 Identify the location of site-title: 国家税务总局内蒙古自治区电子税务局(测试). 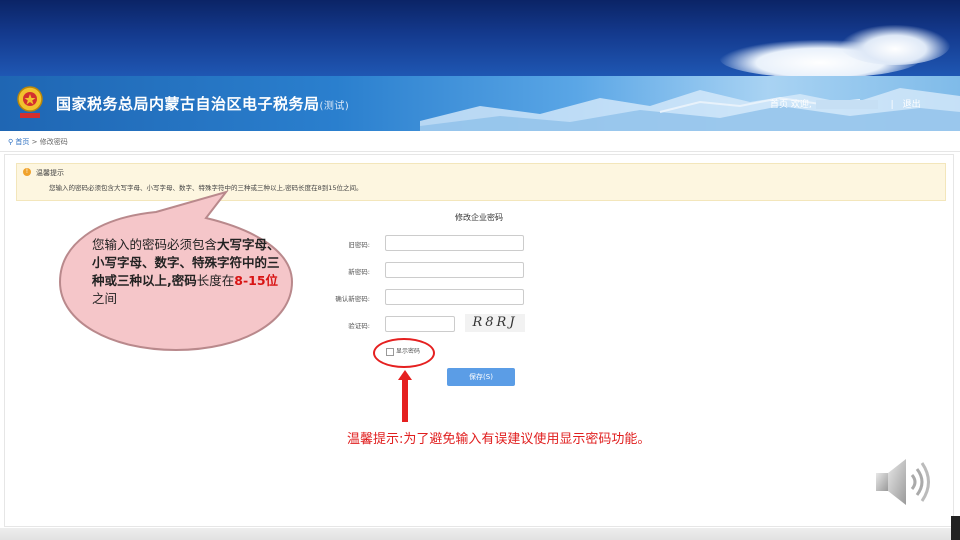
(202, 103).